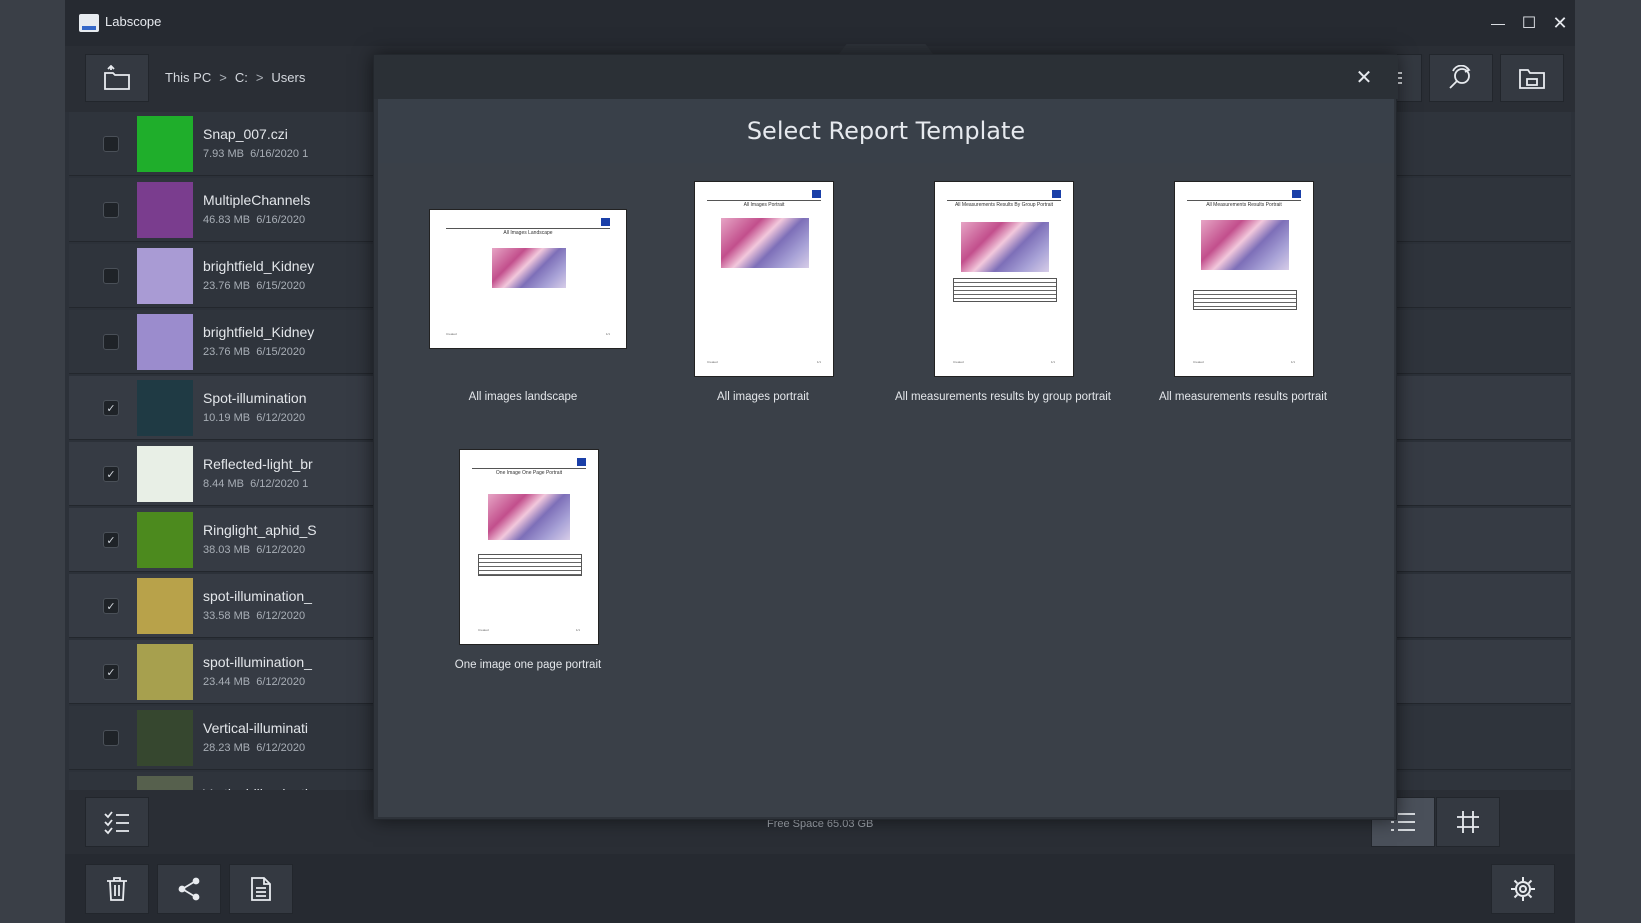  Describe the element at coordinates (260, 530) in the screenshot. I see `file-name: Ringlight_aphid_S` at that location.